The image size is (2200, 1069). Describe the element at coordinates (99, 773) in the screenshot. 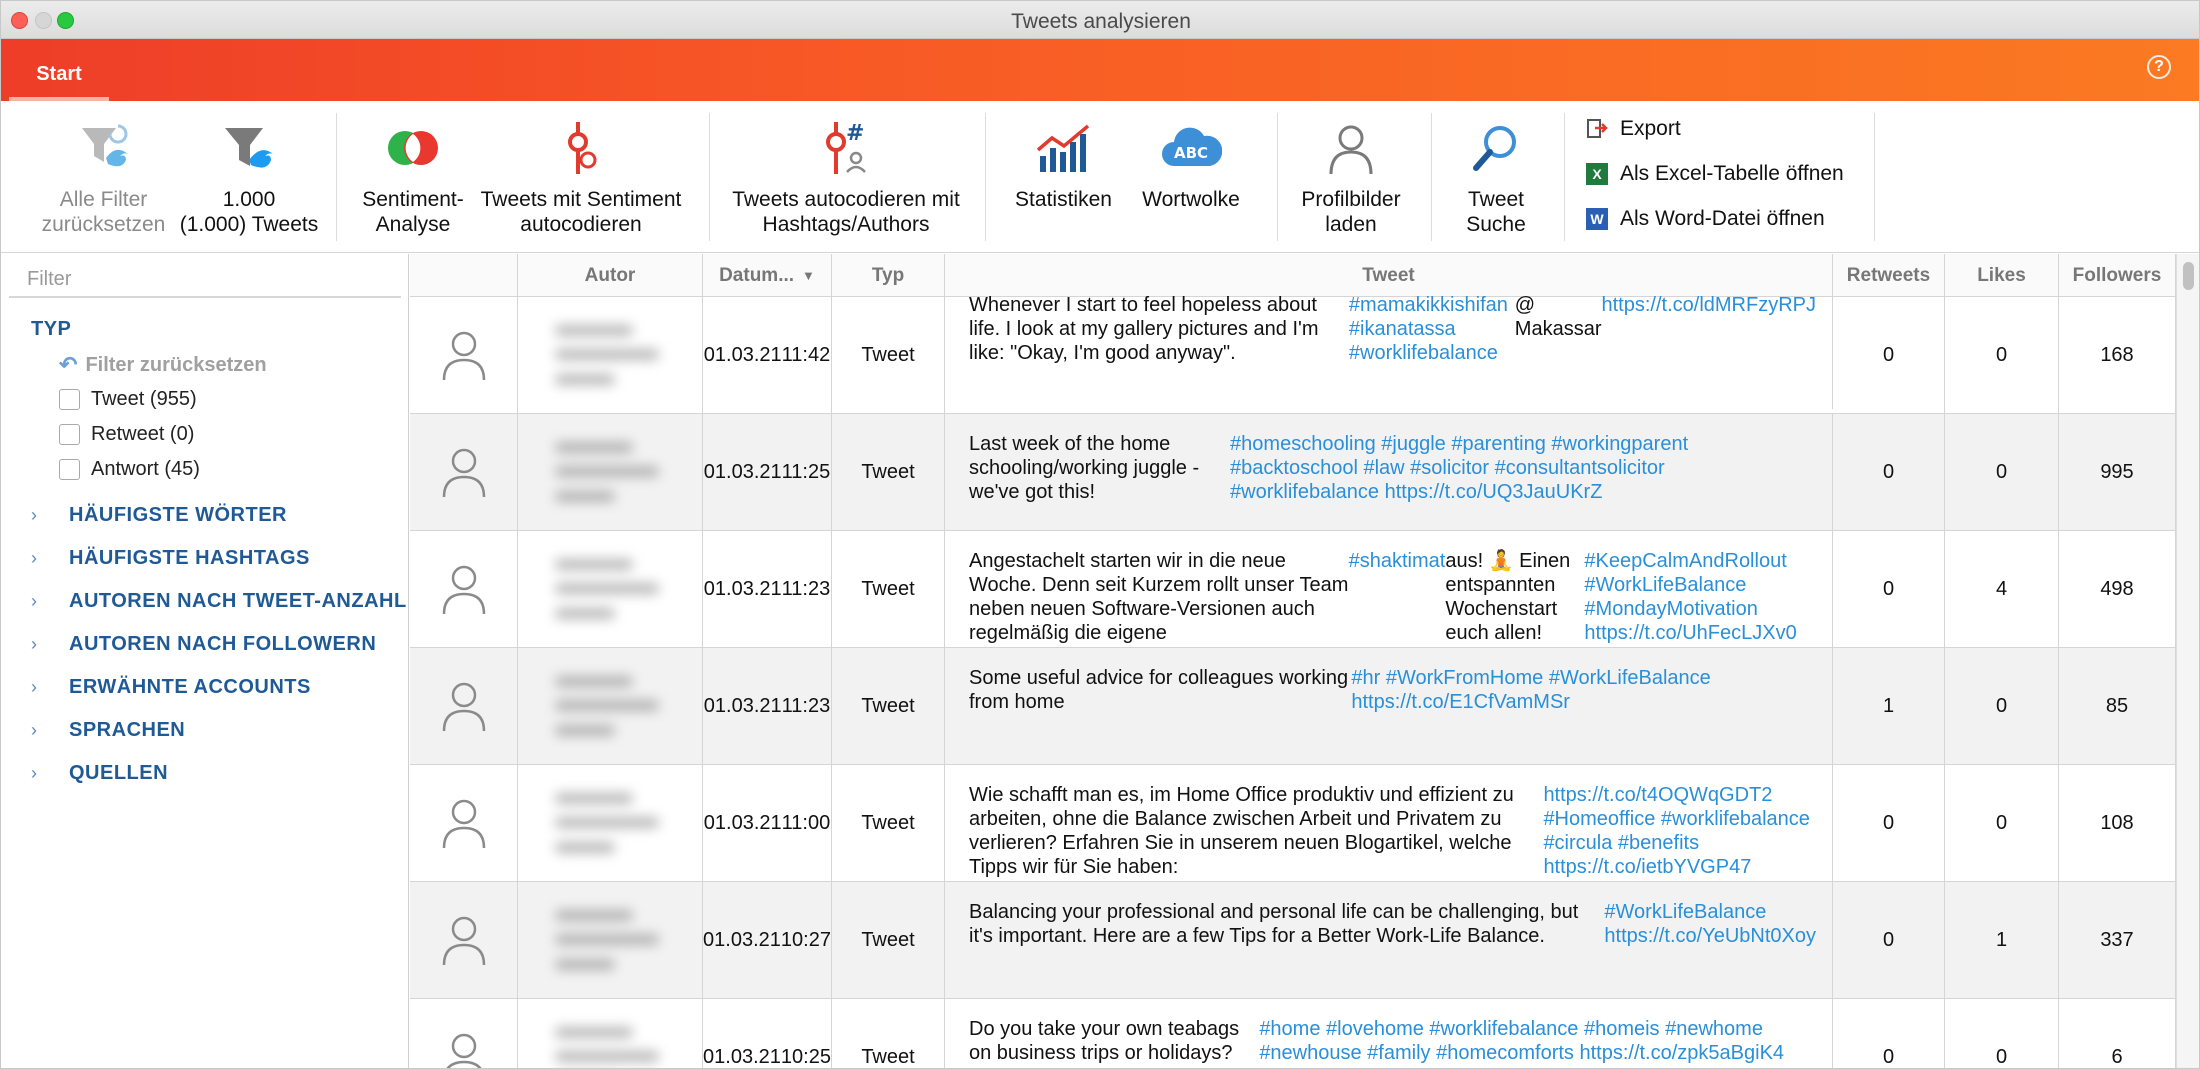

I see `section-sources: › QUELLEN` at that location.